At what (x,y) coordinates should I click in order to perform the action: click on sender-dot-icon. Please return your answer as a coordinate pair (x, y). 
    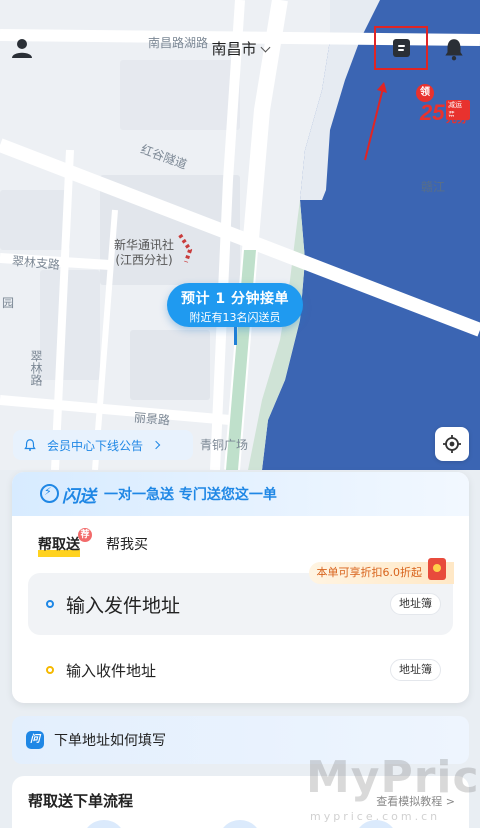
    Looking at the image, I should click on (50, 604).